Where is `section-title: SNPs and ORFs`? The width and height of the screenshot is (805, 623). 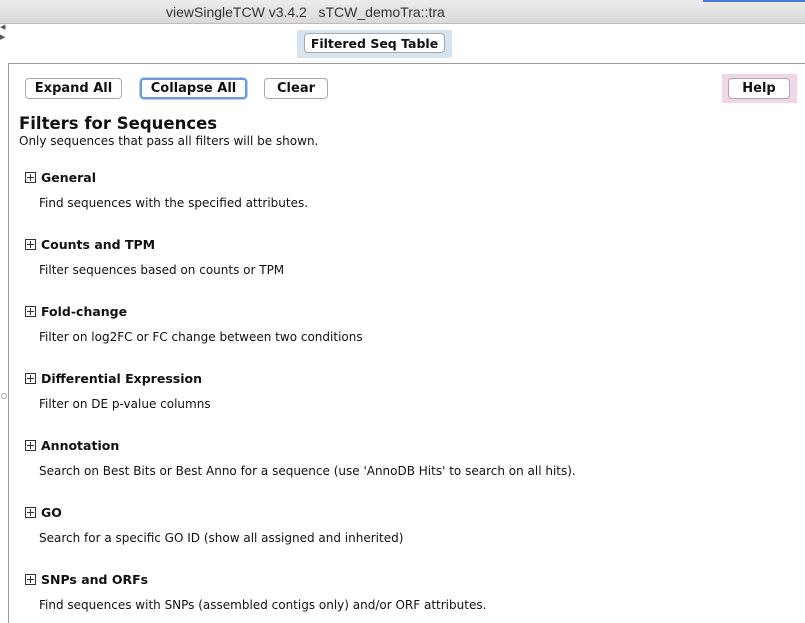
section-title: SNPs and ORFs is located at coordinates (95, 579).